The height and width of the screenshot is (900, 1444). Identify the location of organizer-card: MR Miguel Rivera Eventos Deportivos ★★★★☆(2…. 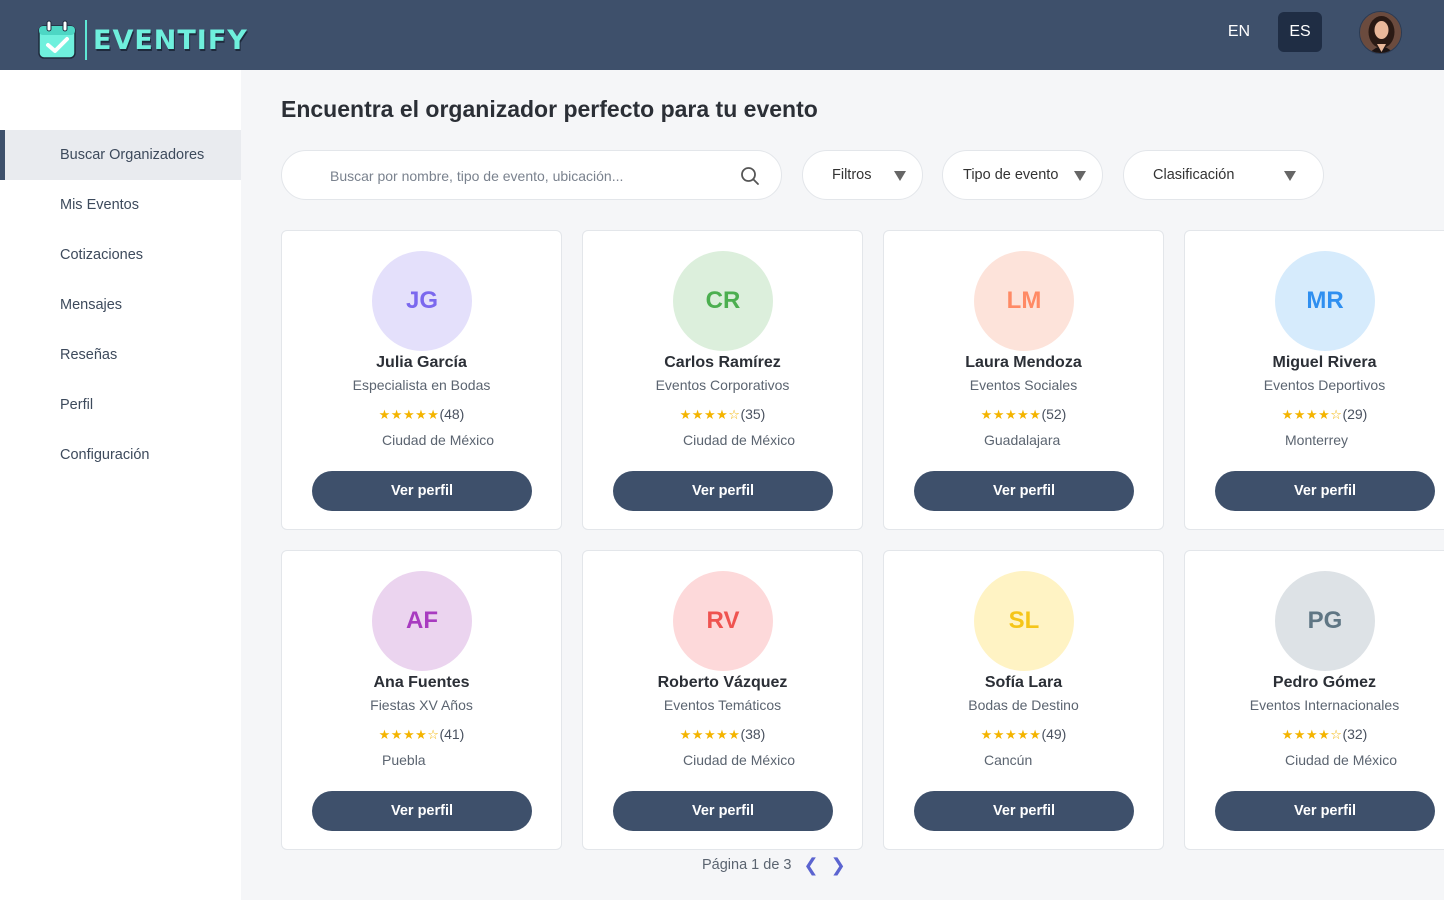
(1314, 380).